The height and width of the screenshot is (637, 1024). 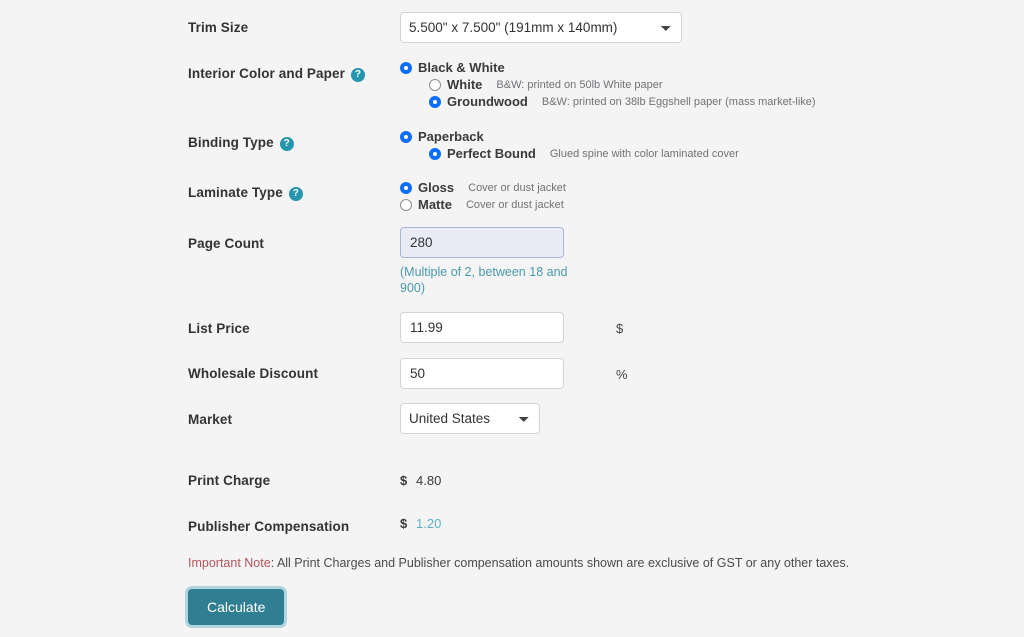 I want to click on radio-matte: Matte Cover or dust jacket, so click(x=483, y=204).